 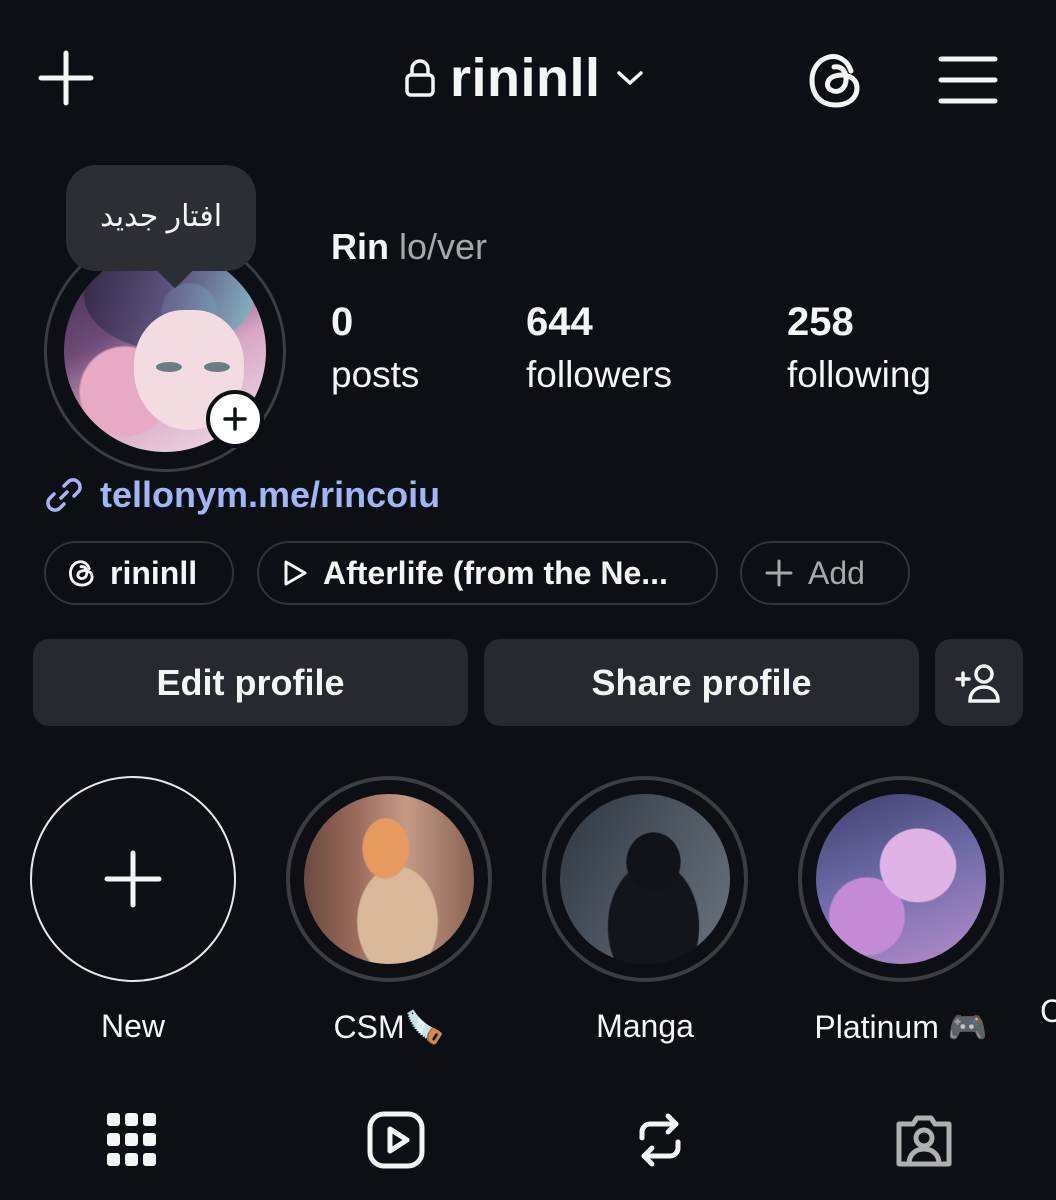 What do you see at coordinates (375, 351) in the screenshot?
I see `stat-posts: 0 posts` at bounding box center [375, 351].